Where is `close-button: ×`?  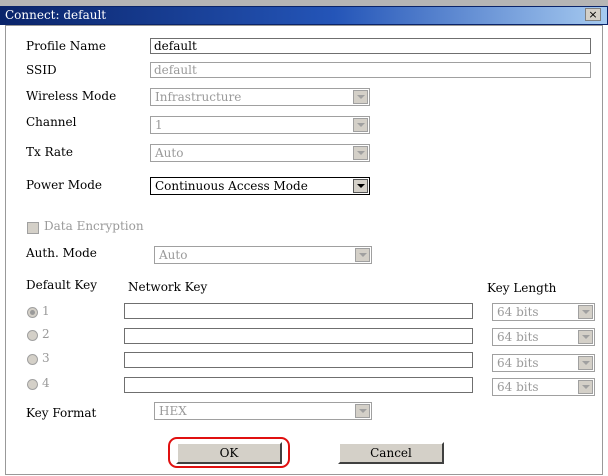 close-button: × is located at coordinates (593, 14).